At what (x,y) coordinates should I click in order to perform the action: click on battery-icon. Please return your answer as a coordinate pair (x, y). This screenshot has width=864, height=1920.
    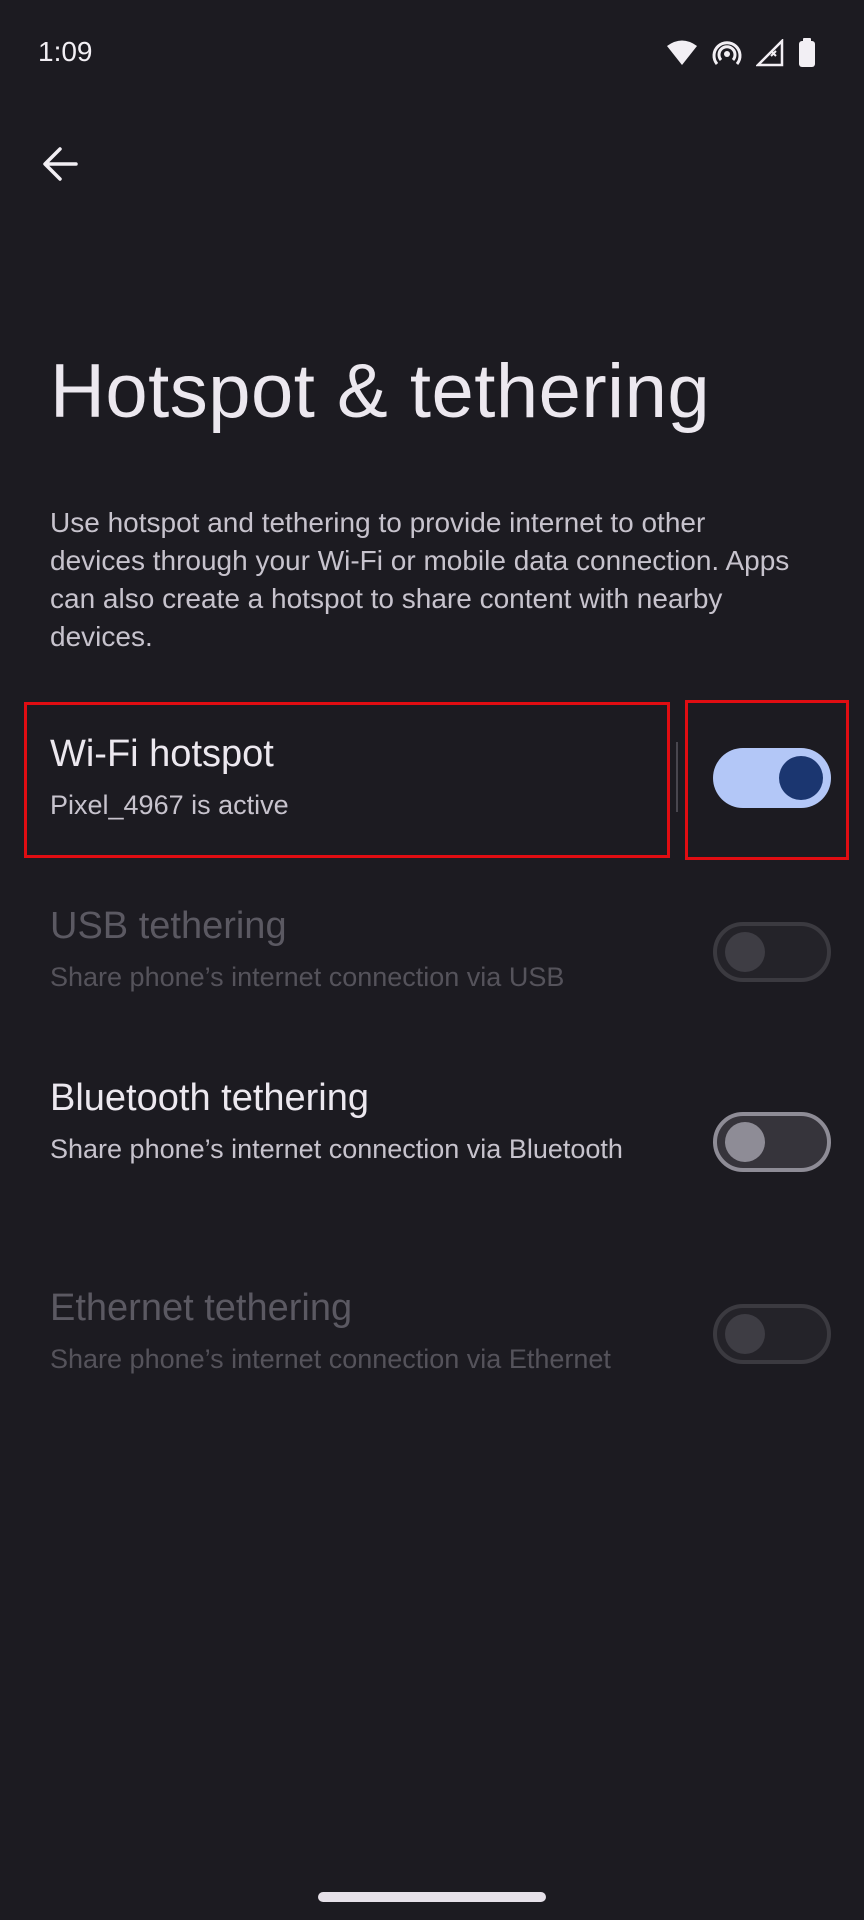
    Looking at the image, I should click on (807, 53).